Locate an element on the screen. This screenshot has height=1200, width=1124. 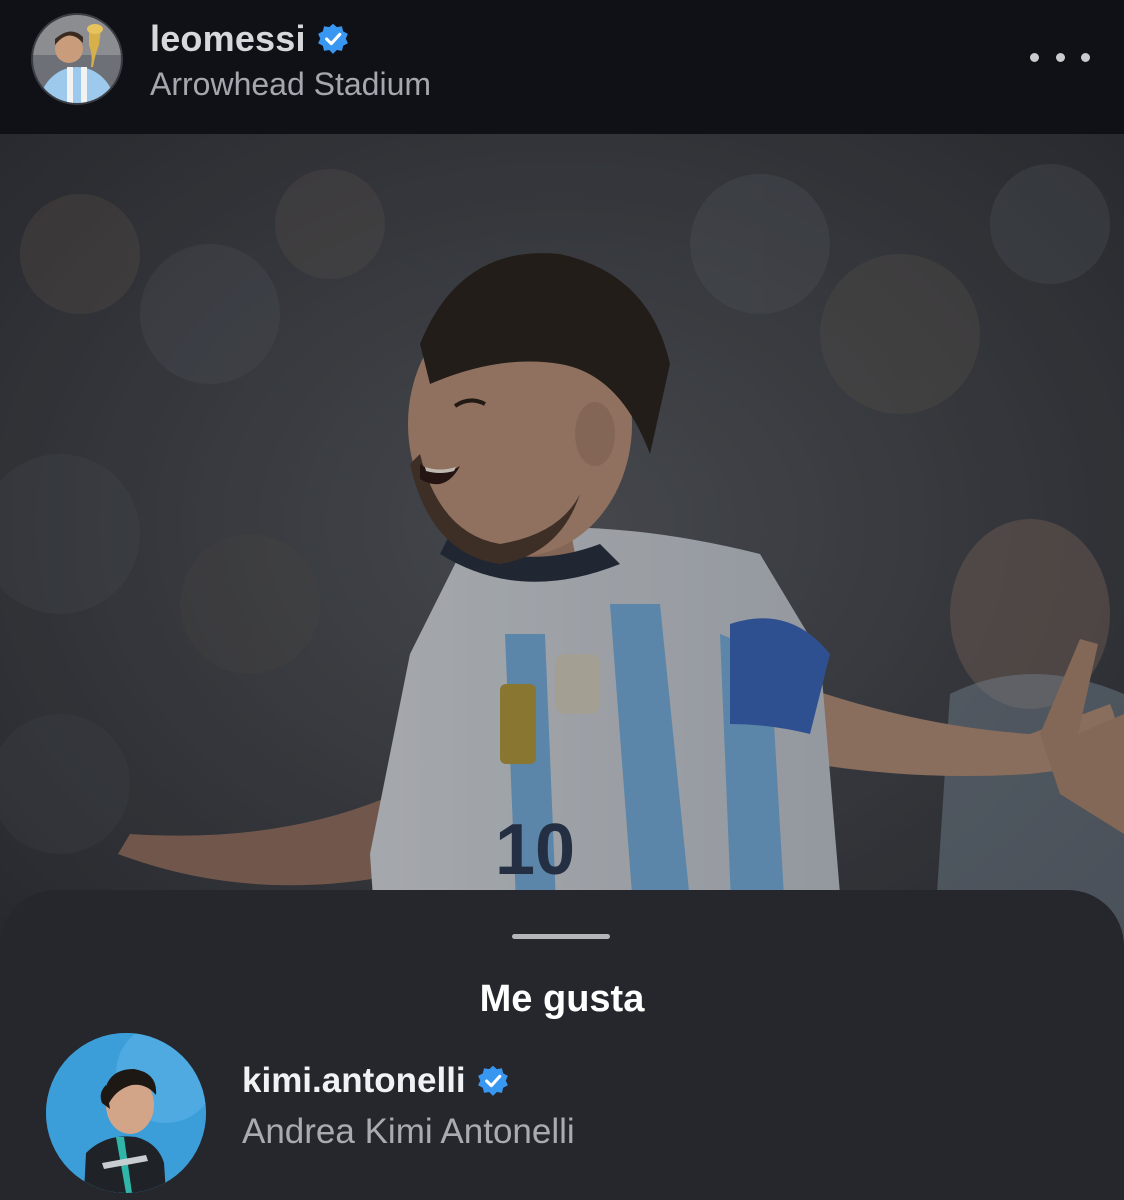
liker-username: kimi.antonelli is located at coordinates (354, 1081).